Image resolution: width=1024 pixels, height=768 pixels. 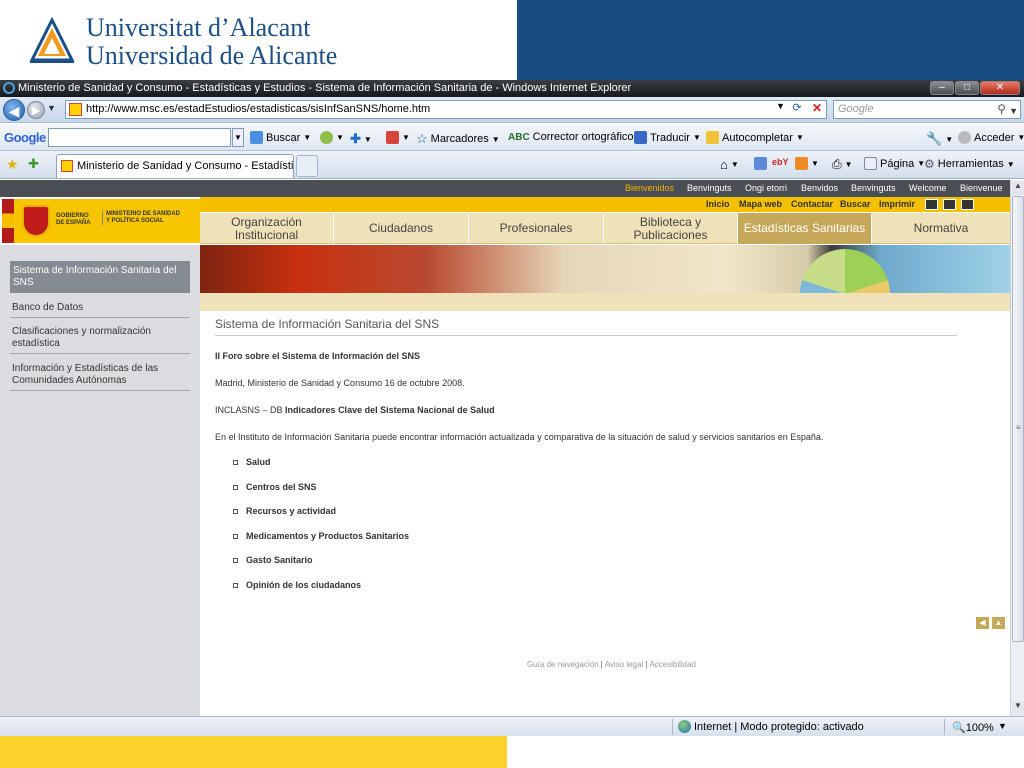 What do you see at coordinates (897, 163) in the screenshot?
I see `pagina-label: Página` at bounding box center [897, 163].